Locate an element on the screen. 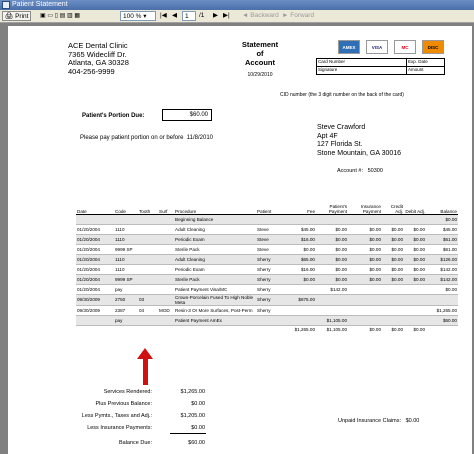  cell-bal: $45.00 is located at coordinates (442, 229).